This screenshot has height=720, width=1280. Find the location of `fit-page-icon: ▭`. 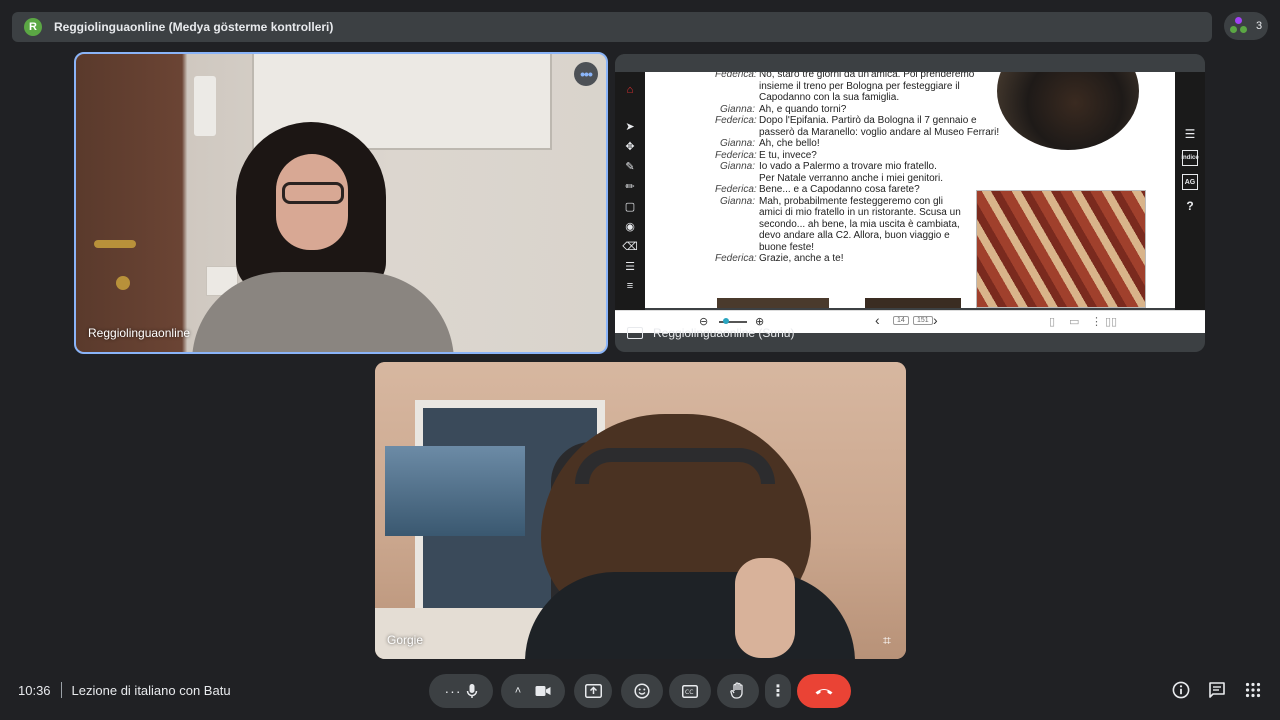

fit-page-icon: ▭ is located at coordinates (1074, 321).